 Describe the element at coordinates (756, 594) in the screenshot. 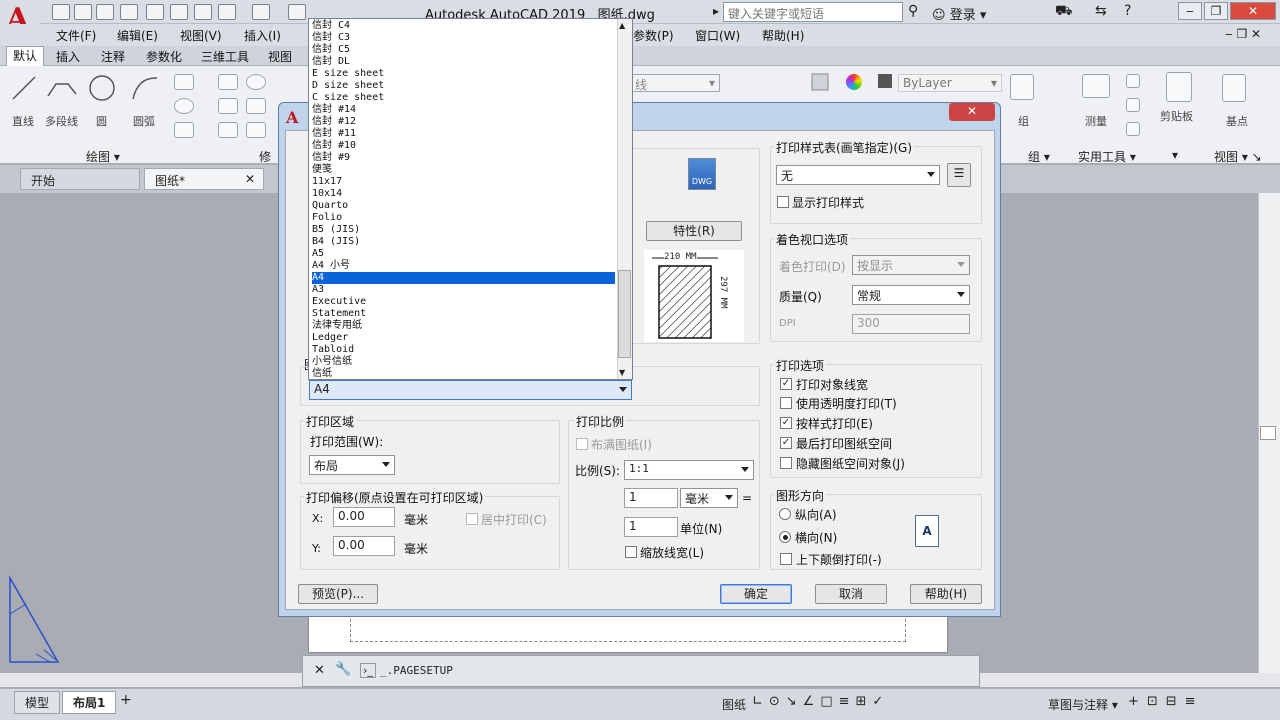

I see `ok-button: 确定` at that location.